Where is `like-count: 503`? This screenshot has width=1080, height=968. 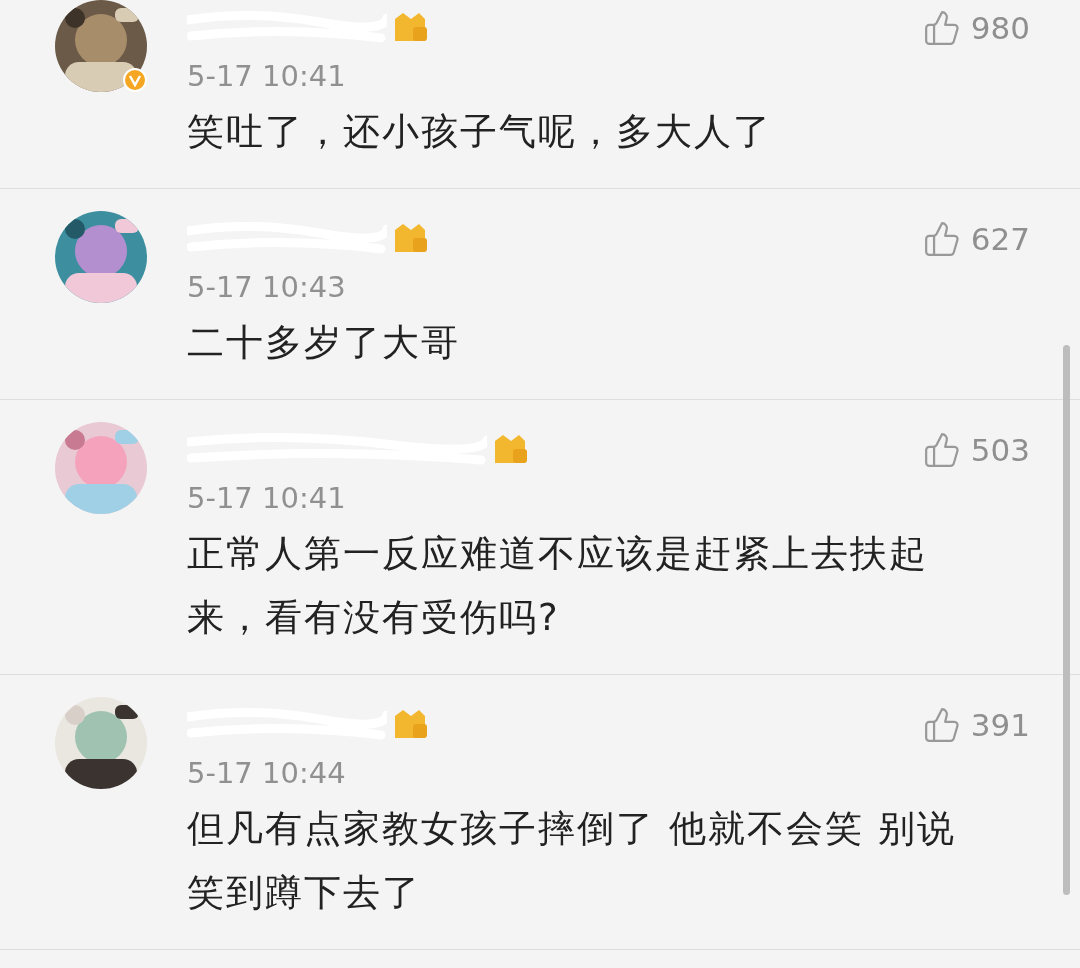
like-count: 503 is located at coordinates (1000, 450).